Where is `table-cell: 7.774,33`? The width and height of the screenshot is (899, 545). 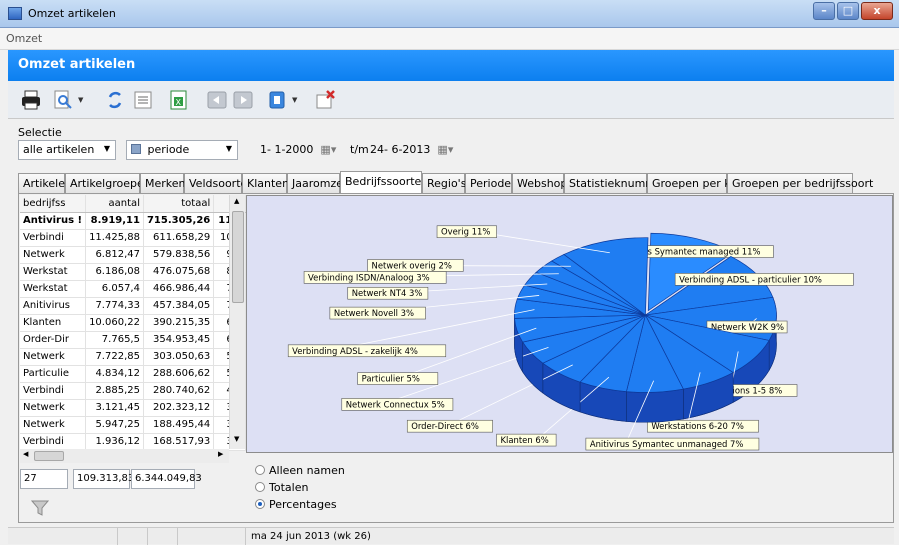 table-cell: 7.774,33 is located at coordinates (114, 306).